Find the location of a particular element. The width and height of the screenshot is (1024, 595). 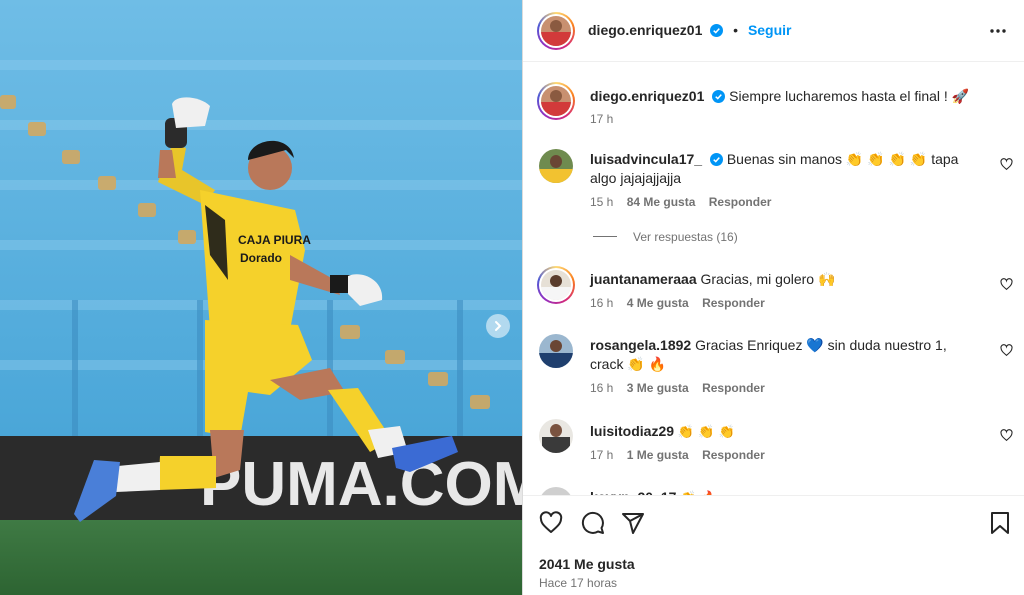

comment-icon is located at coordinates (593, 523).